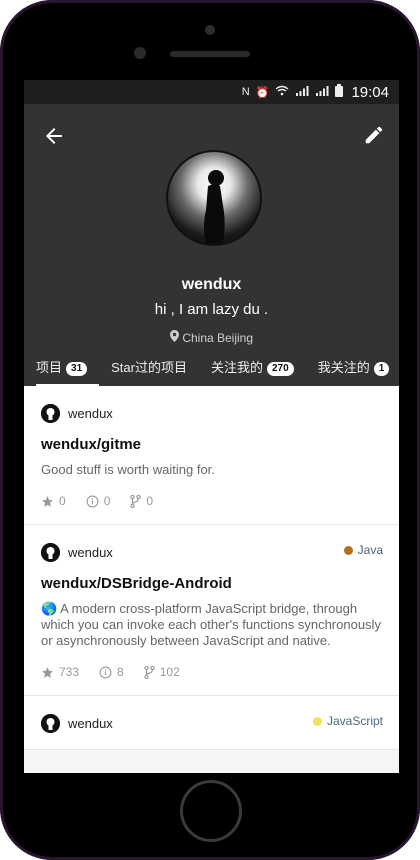  I want to click on tab-following: 我关注的 1, so click(352, 372).